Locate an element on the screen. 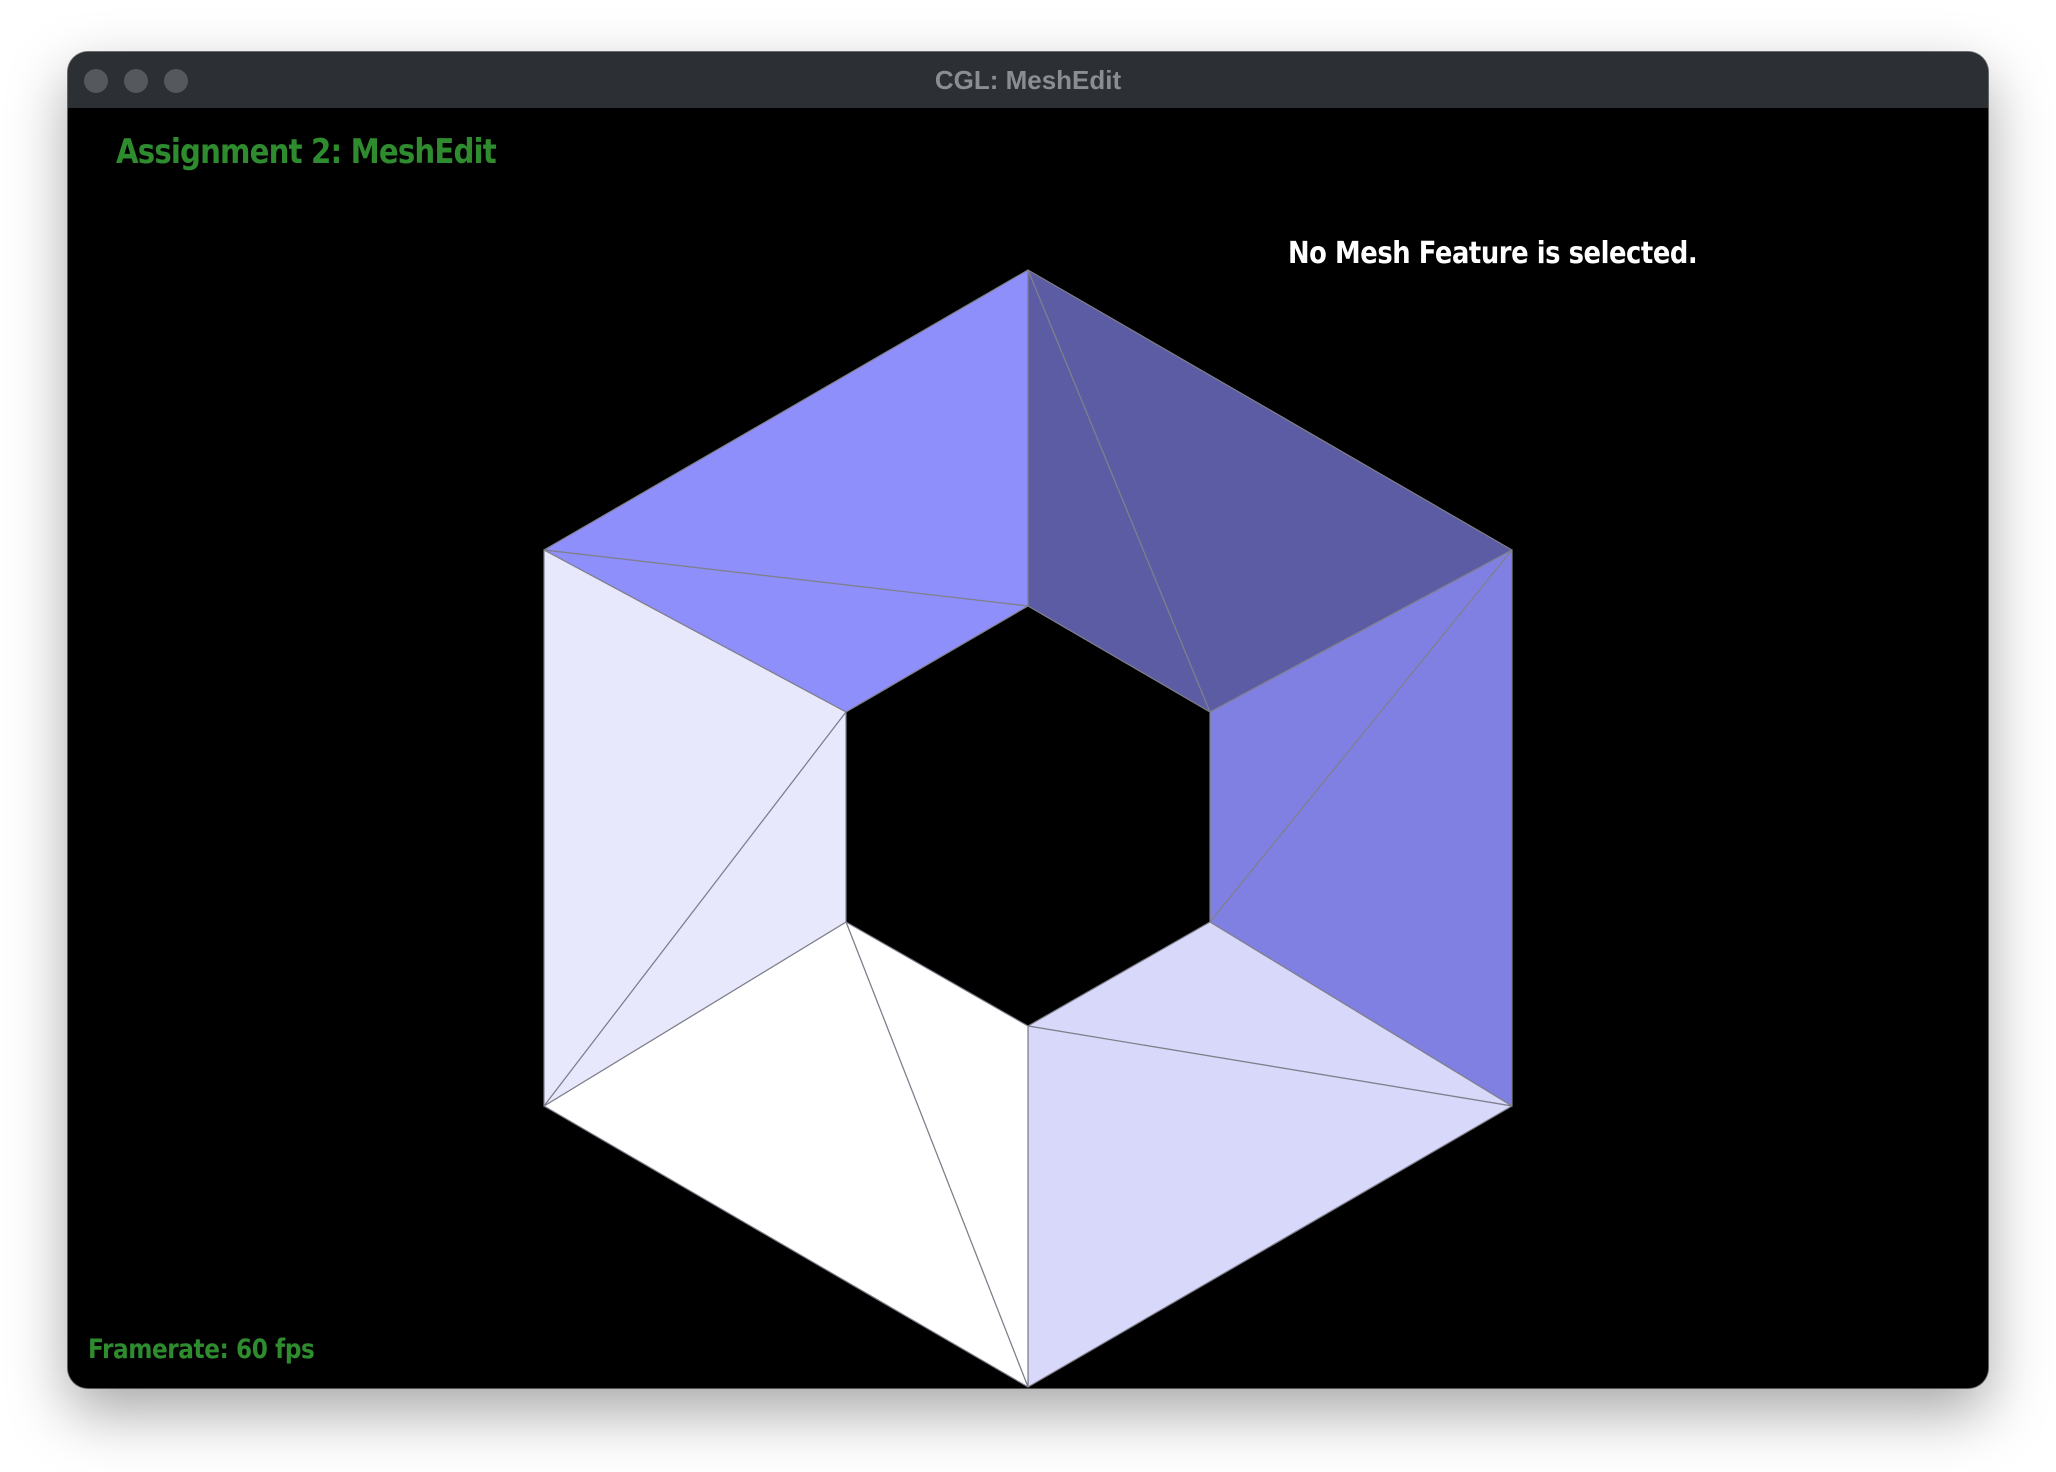  mesh-face is located at coordinates (786, 438).